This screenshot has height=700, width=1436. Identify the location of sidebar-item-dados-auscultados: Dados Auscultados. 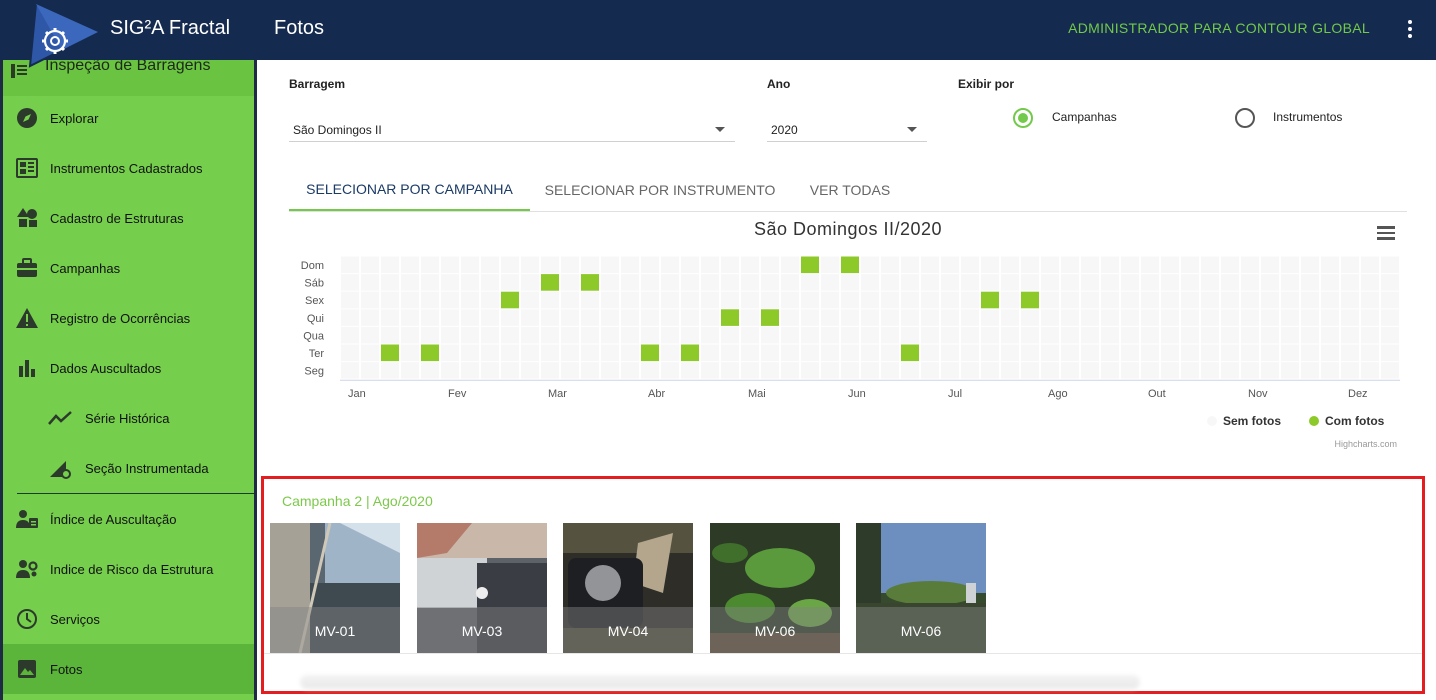
(128, 368).